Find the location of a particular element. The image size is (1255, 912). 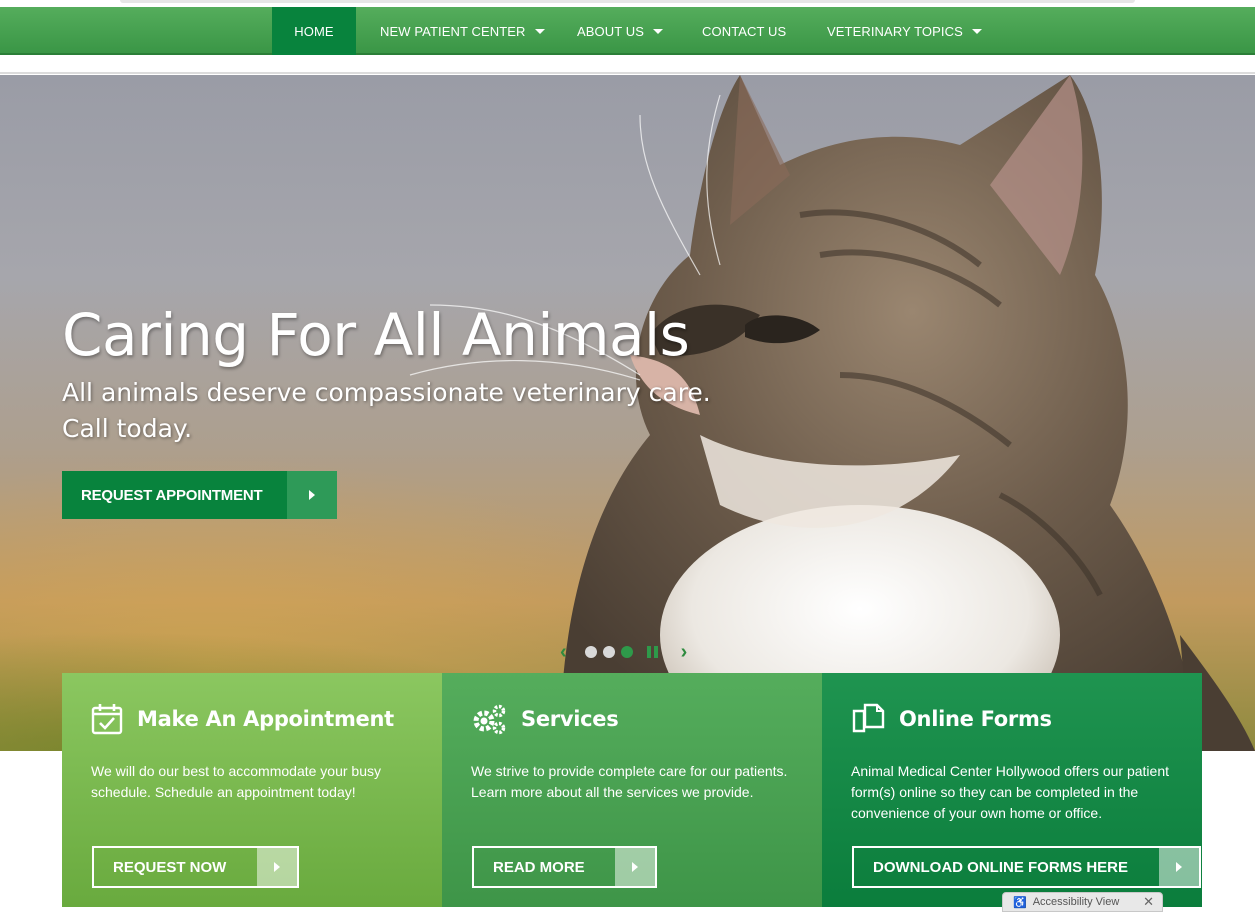

chevron-right-icon: › is located at coordinates (684, 652).